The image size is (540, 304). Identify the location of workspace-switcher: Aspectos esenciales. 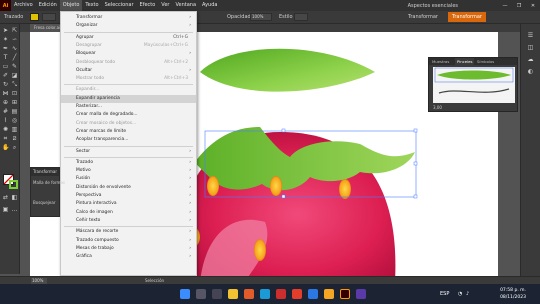
(433, 6).